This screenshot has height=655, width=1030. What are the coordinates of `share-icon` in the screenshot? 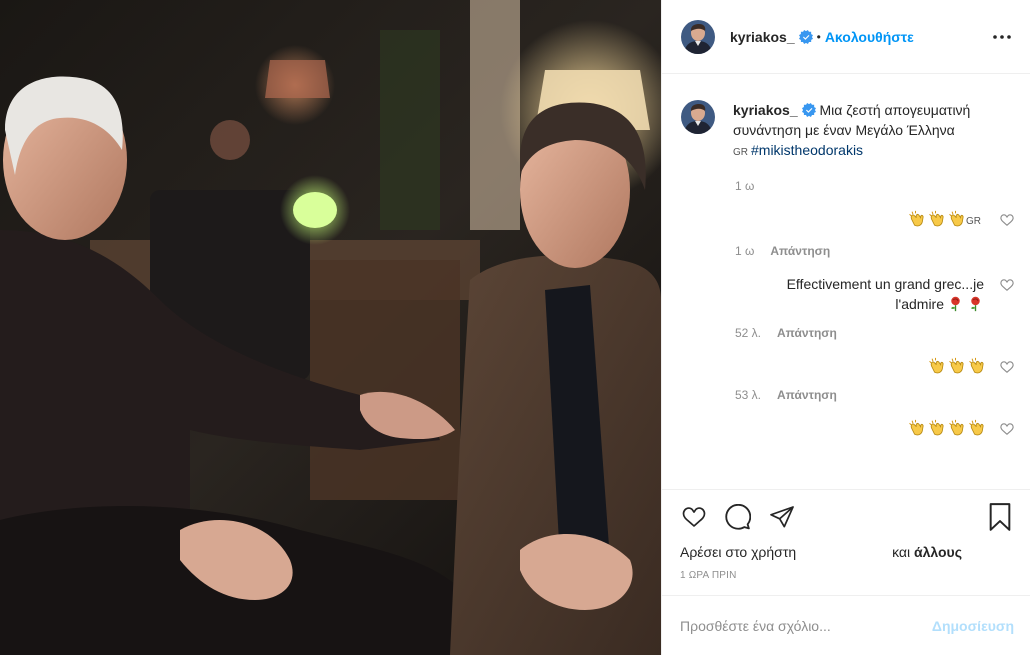 It's located at (782, 517).